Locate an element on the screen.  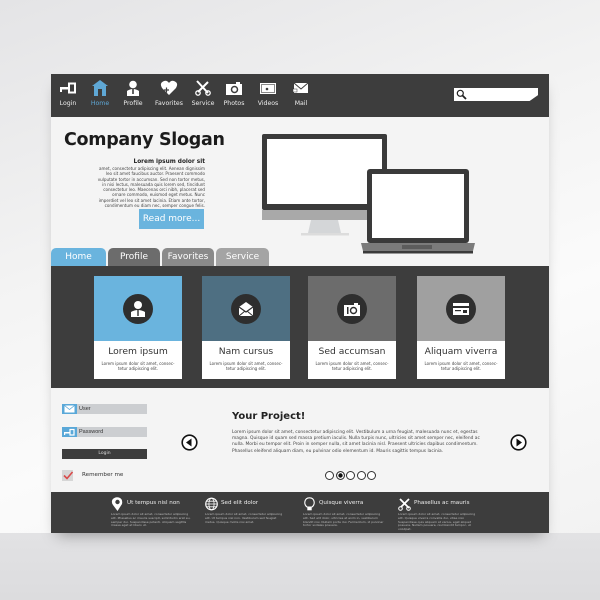
slider-pagination is located at coordinates (351, 472).